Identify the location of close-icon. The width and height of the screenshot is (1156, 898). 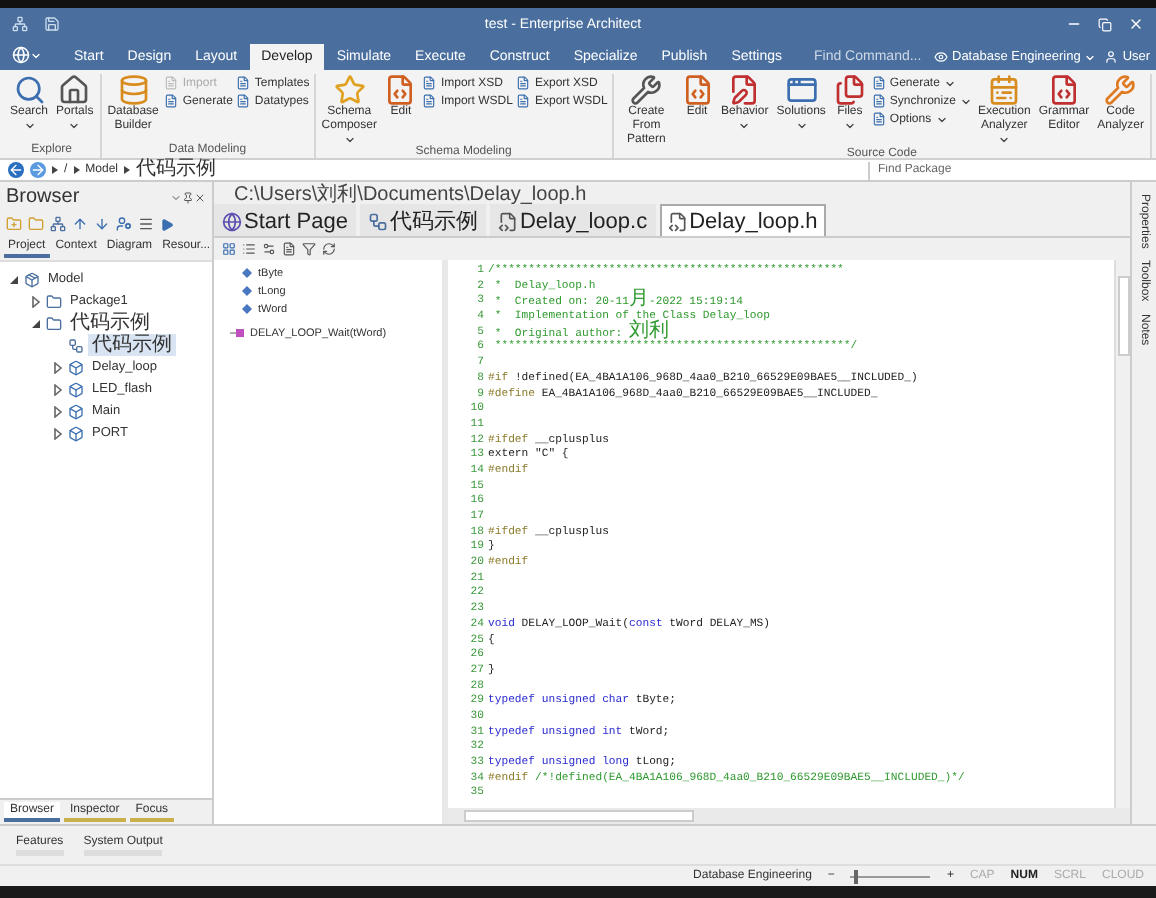
(200, 197).